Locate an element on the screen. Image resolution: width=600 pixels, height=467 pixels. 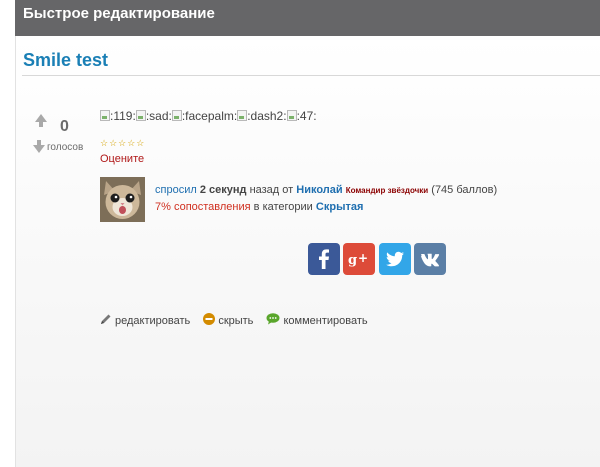
vote-down-icon is located at coordinates (39, 149).